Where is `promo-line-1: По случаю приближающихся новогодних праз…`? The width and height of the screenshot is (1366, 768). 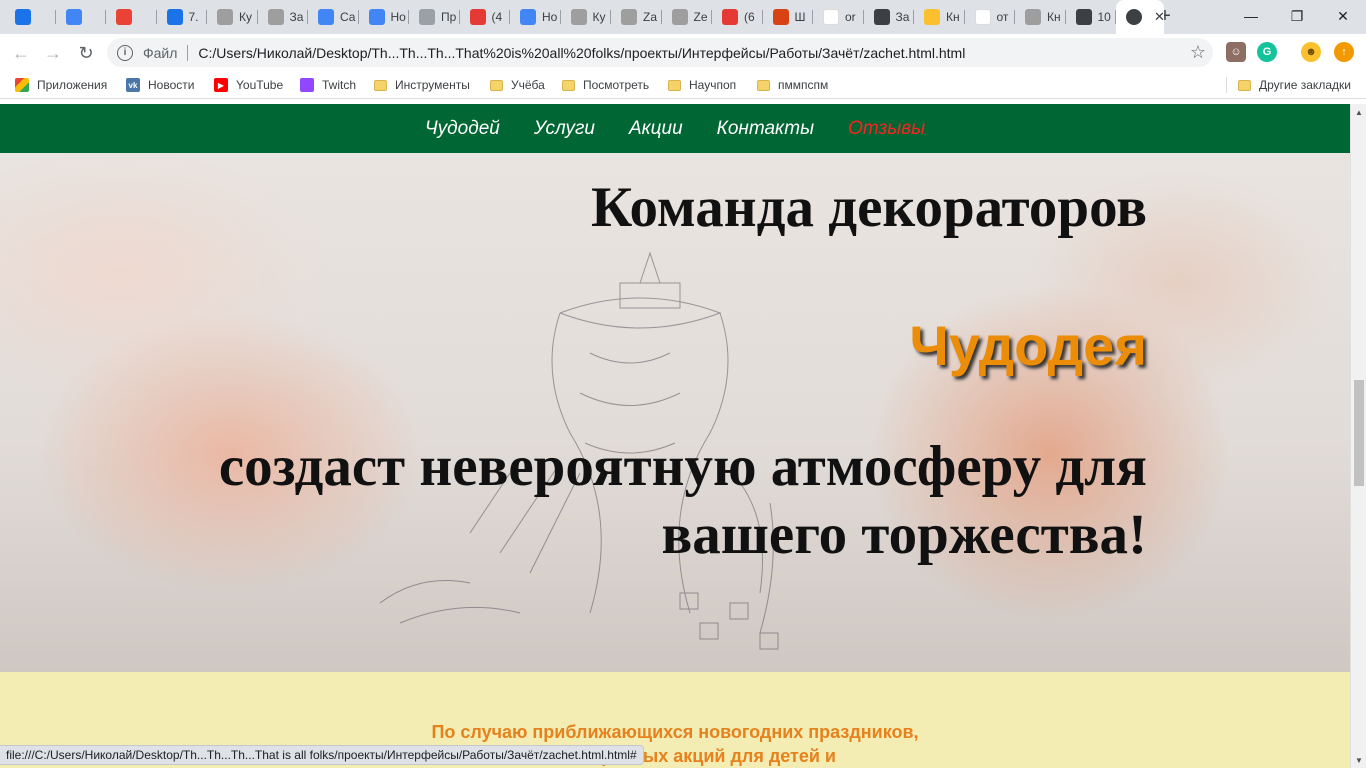
promo-line-1: По случаю приближающихся новогодних праз… is located at coordinates (675, 732).